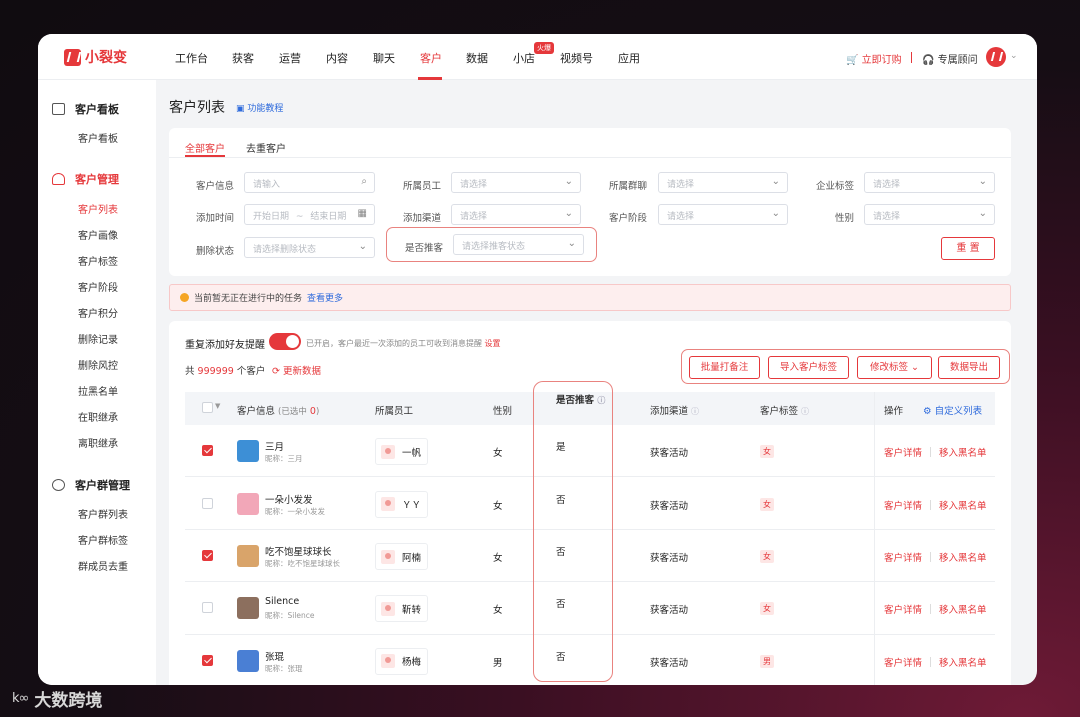 The image size is (1080, 717). I want to click on customer-name: 一朵小发发, so click(289, 499).